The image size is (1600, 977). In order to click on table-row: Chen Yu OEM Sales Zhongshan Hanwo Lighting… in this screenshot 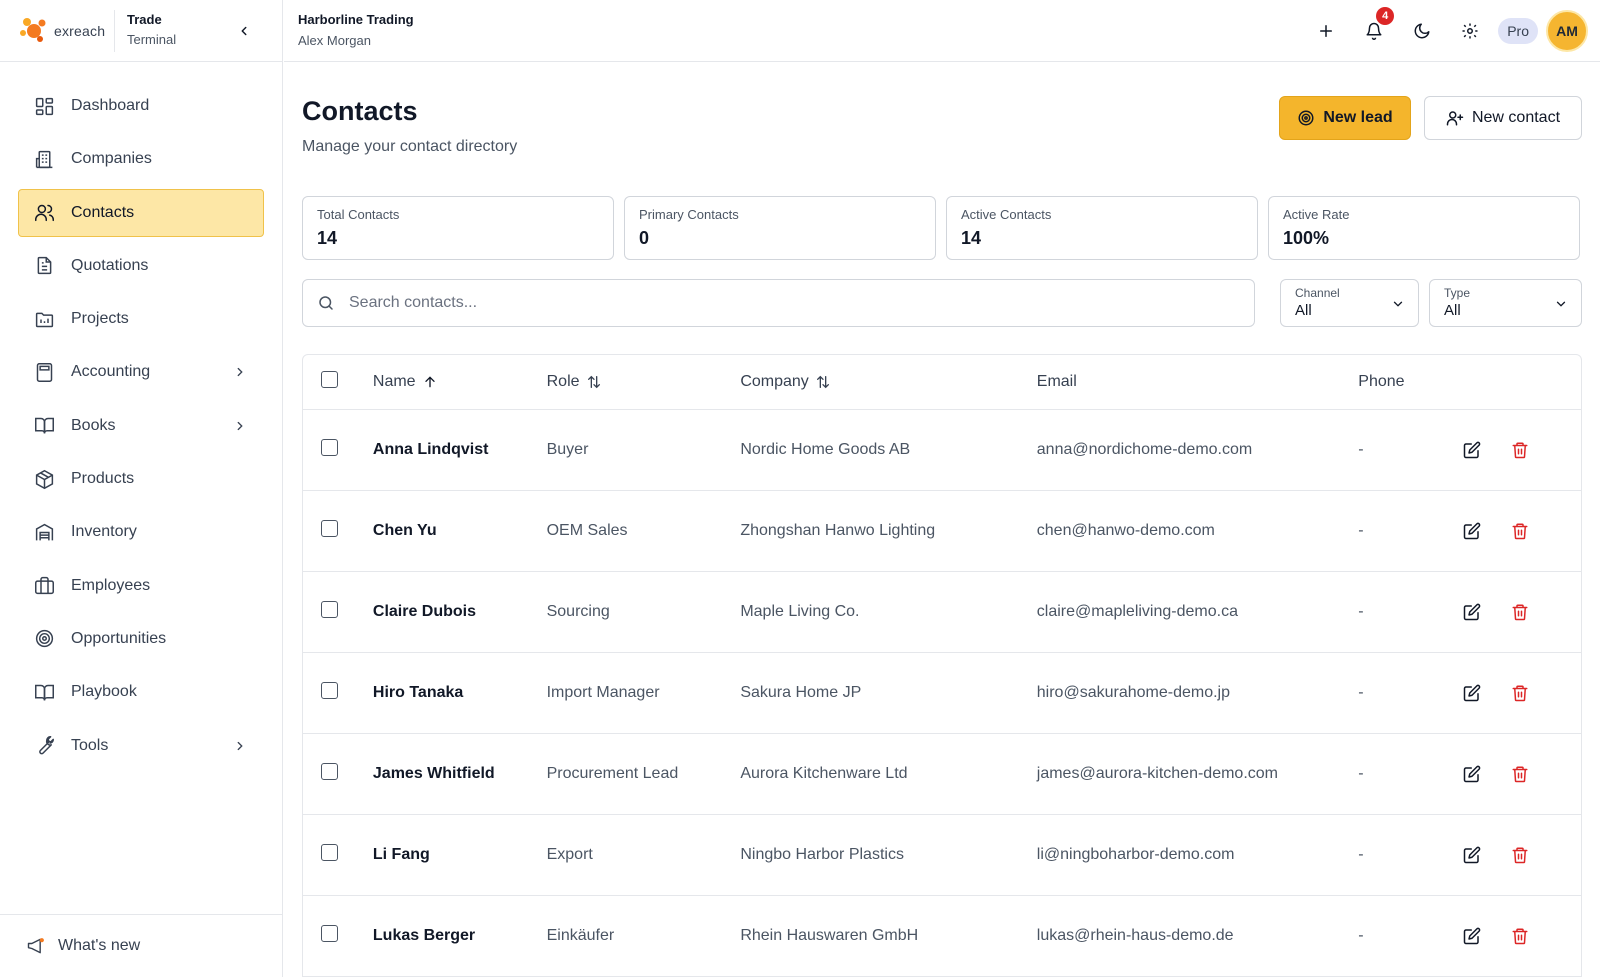, I will do `click(942, 531)`.